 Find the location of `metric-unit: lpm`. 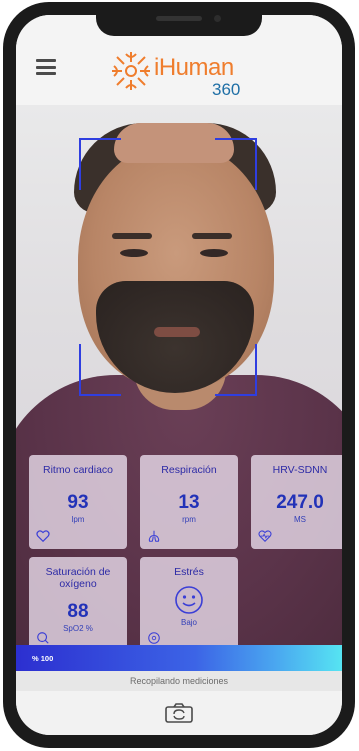

metric-unit: lpm is located at coordinates (78, 519).